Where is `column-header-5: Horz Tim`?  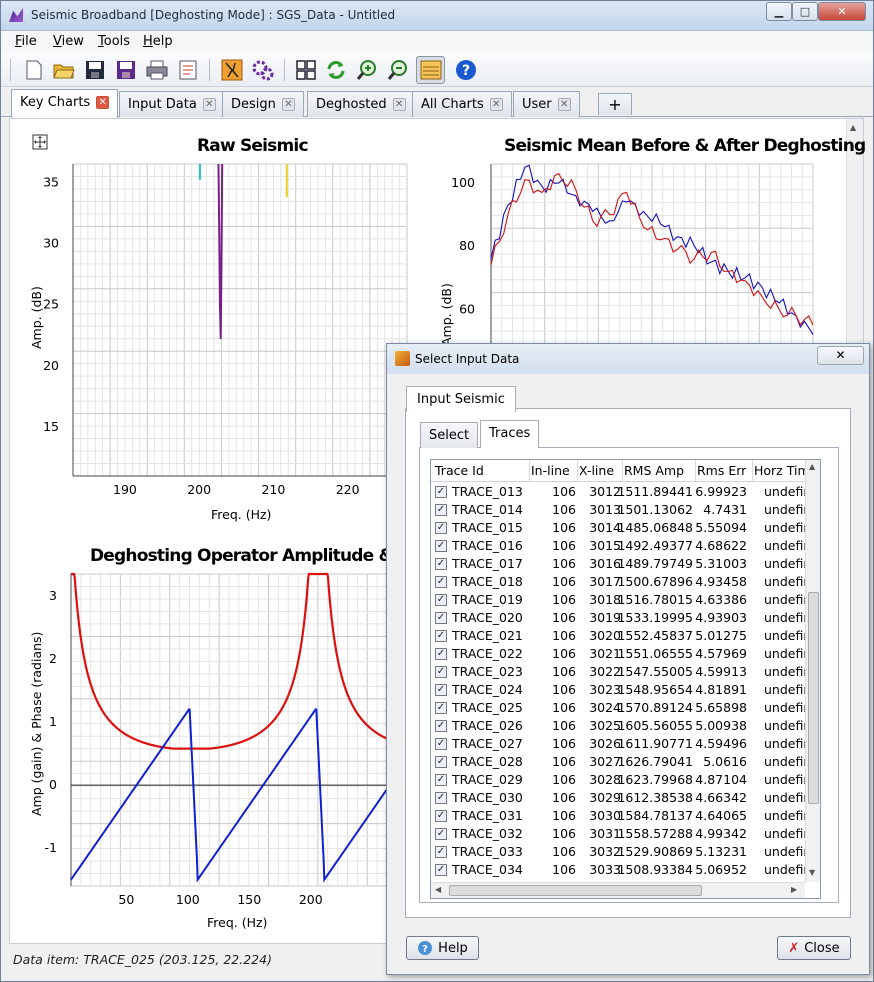 column-header-5: Horz Tim is located at coordinates (782, 470).